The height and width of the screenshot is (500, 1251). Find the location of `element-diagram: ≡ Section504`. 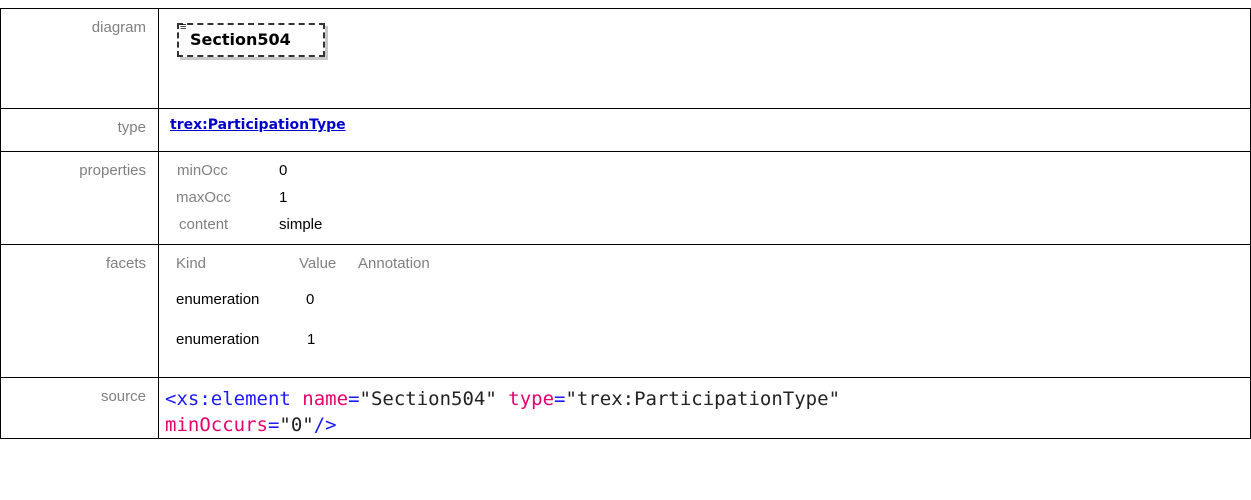

element-diagram: ≡ Section504 is located at coordinates (251, 41).